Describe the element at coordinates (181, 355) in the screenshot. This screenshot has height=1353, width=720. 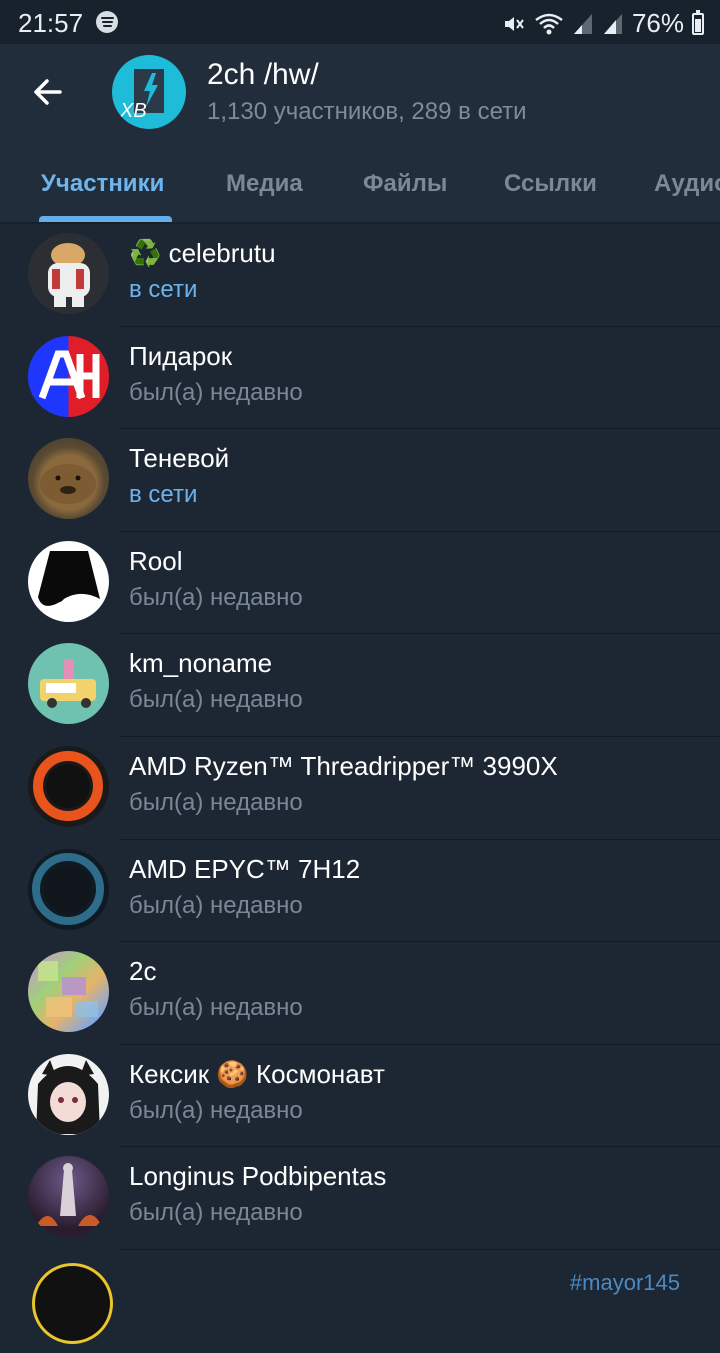
I see `member-name: Пидарок` at that location.